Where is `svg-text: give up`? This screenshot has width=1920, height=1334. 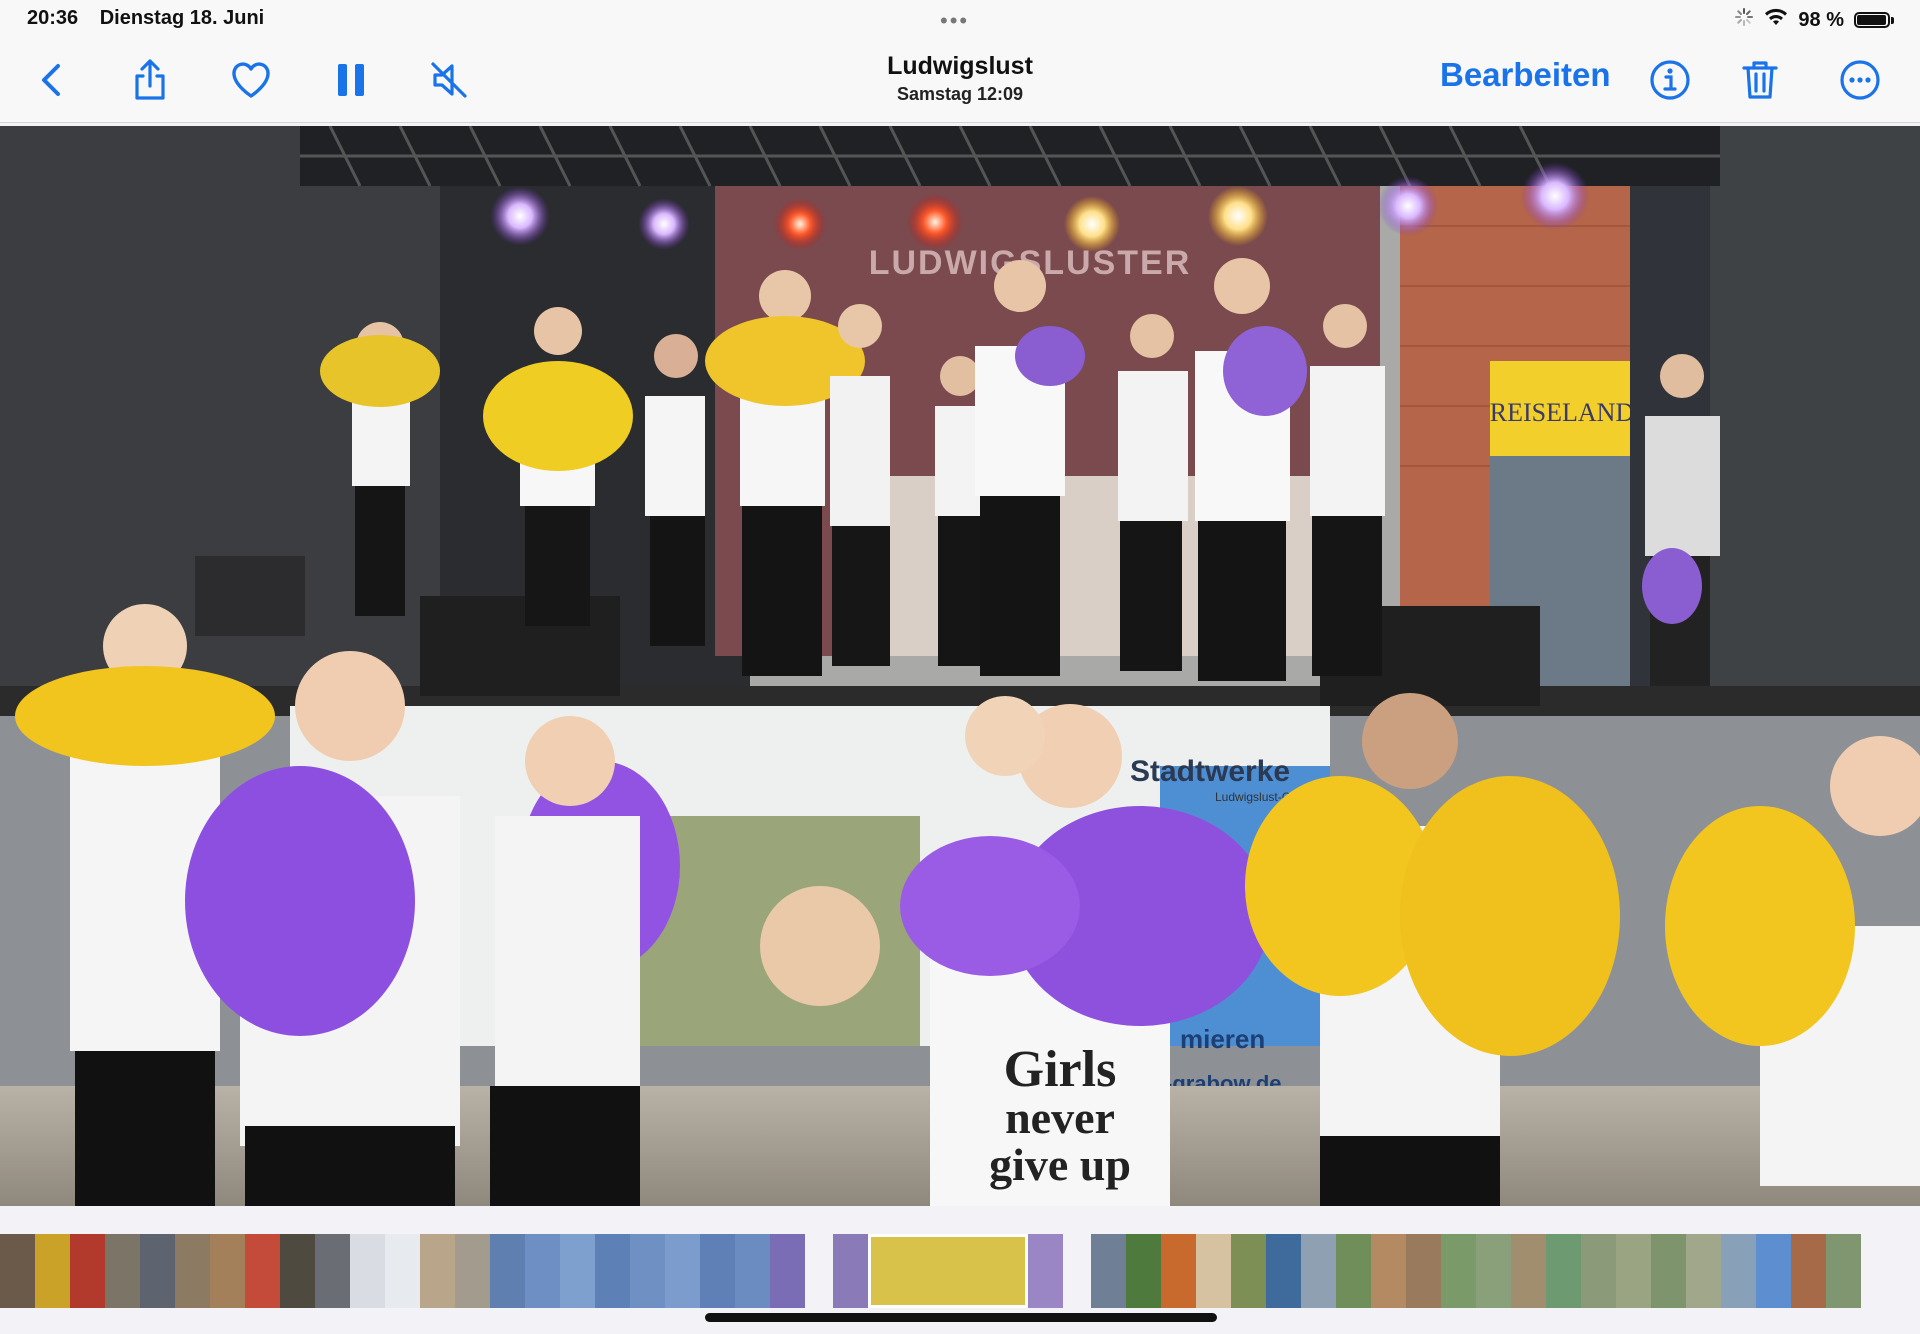
svg-text: give up is located at coordinates (1060, 1164).